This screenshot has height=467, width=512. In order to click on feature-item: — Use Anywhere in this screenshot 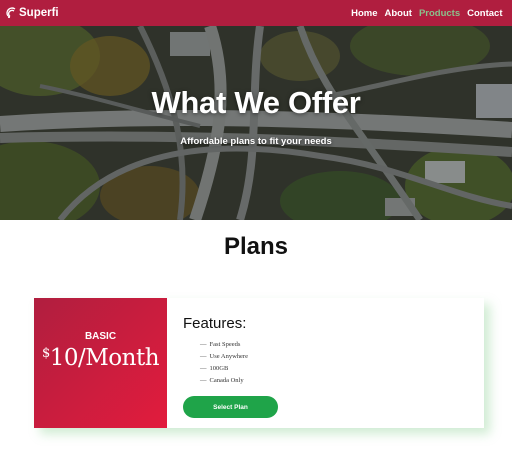, I will do `click(224, 356)`.